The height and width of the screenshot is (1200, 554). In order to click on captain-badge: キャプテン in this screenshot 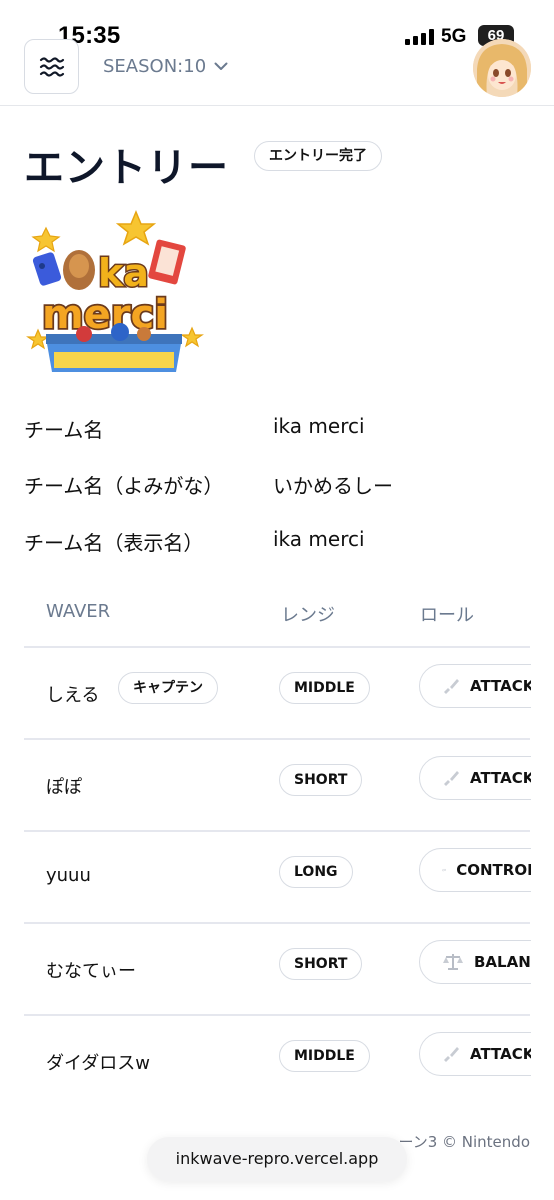, I will do `click(168, 688)`.